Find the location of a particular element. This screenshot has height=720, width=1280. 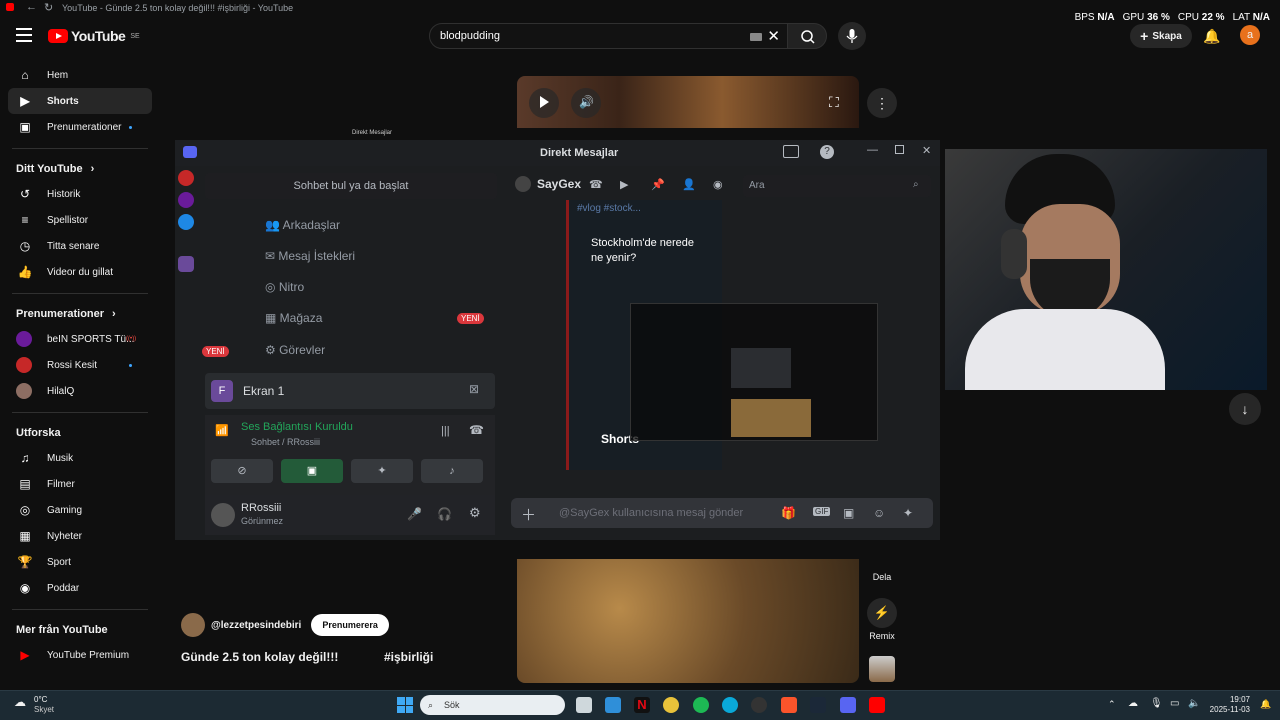

inbox-icon is located at coordinates (791, 151).